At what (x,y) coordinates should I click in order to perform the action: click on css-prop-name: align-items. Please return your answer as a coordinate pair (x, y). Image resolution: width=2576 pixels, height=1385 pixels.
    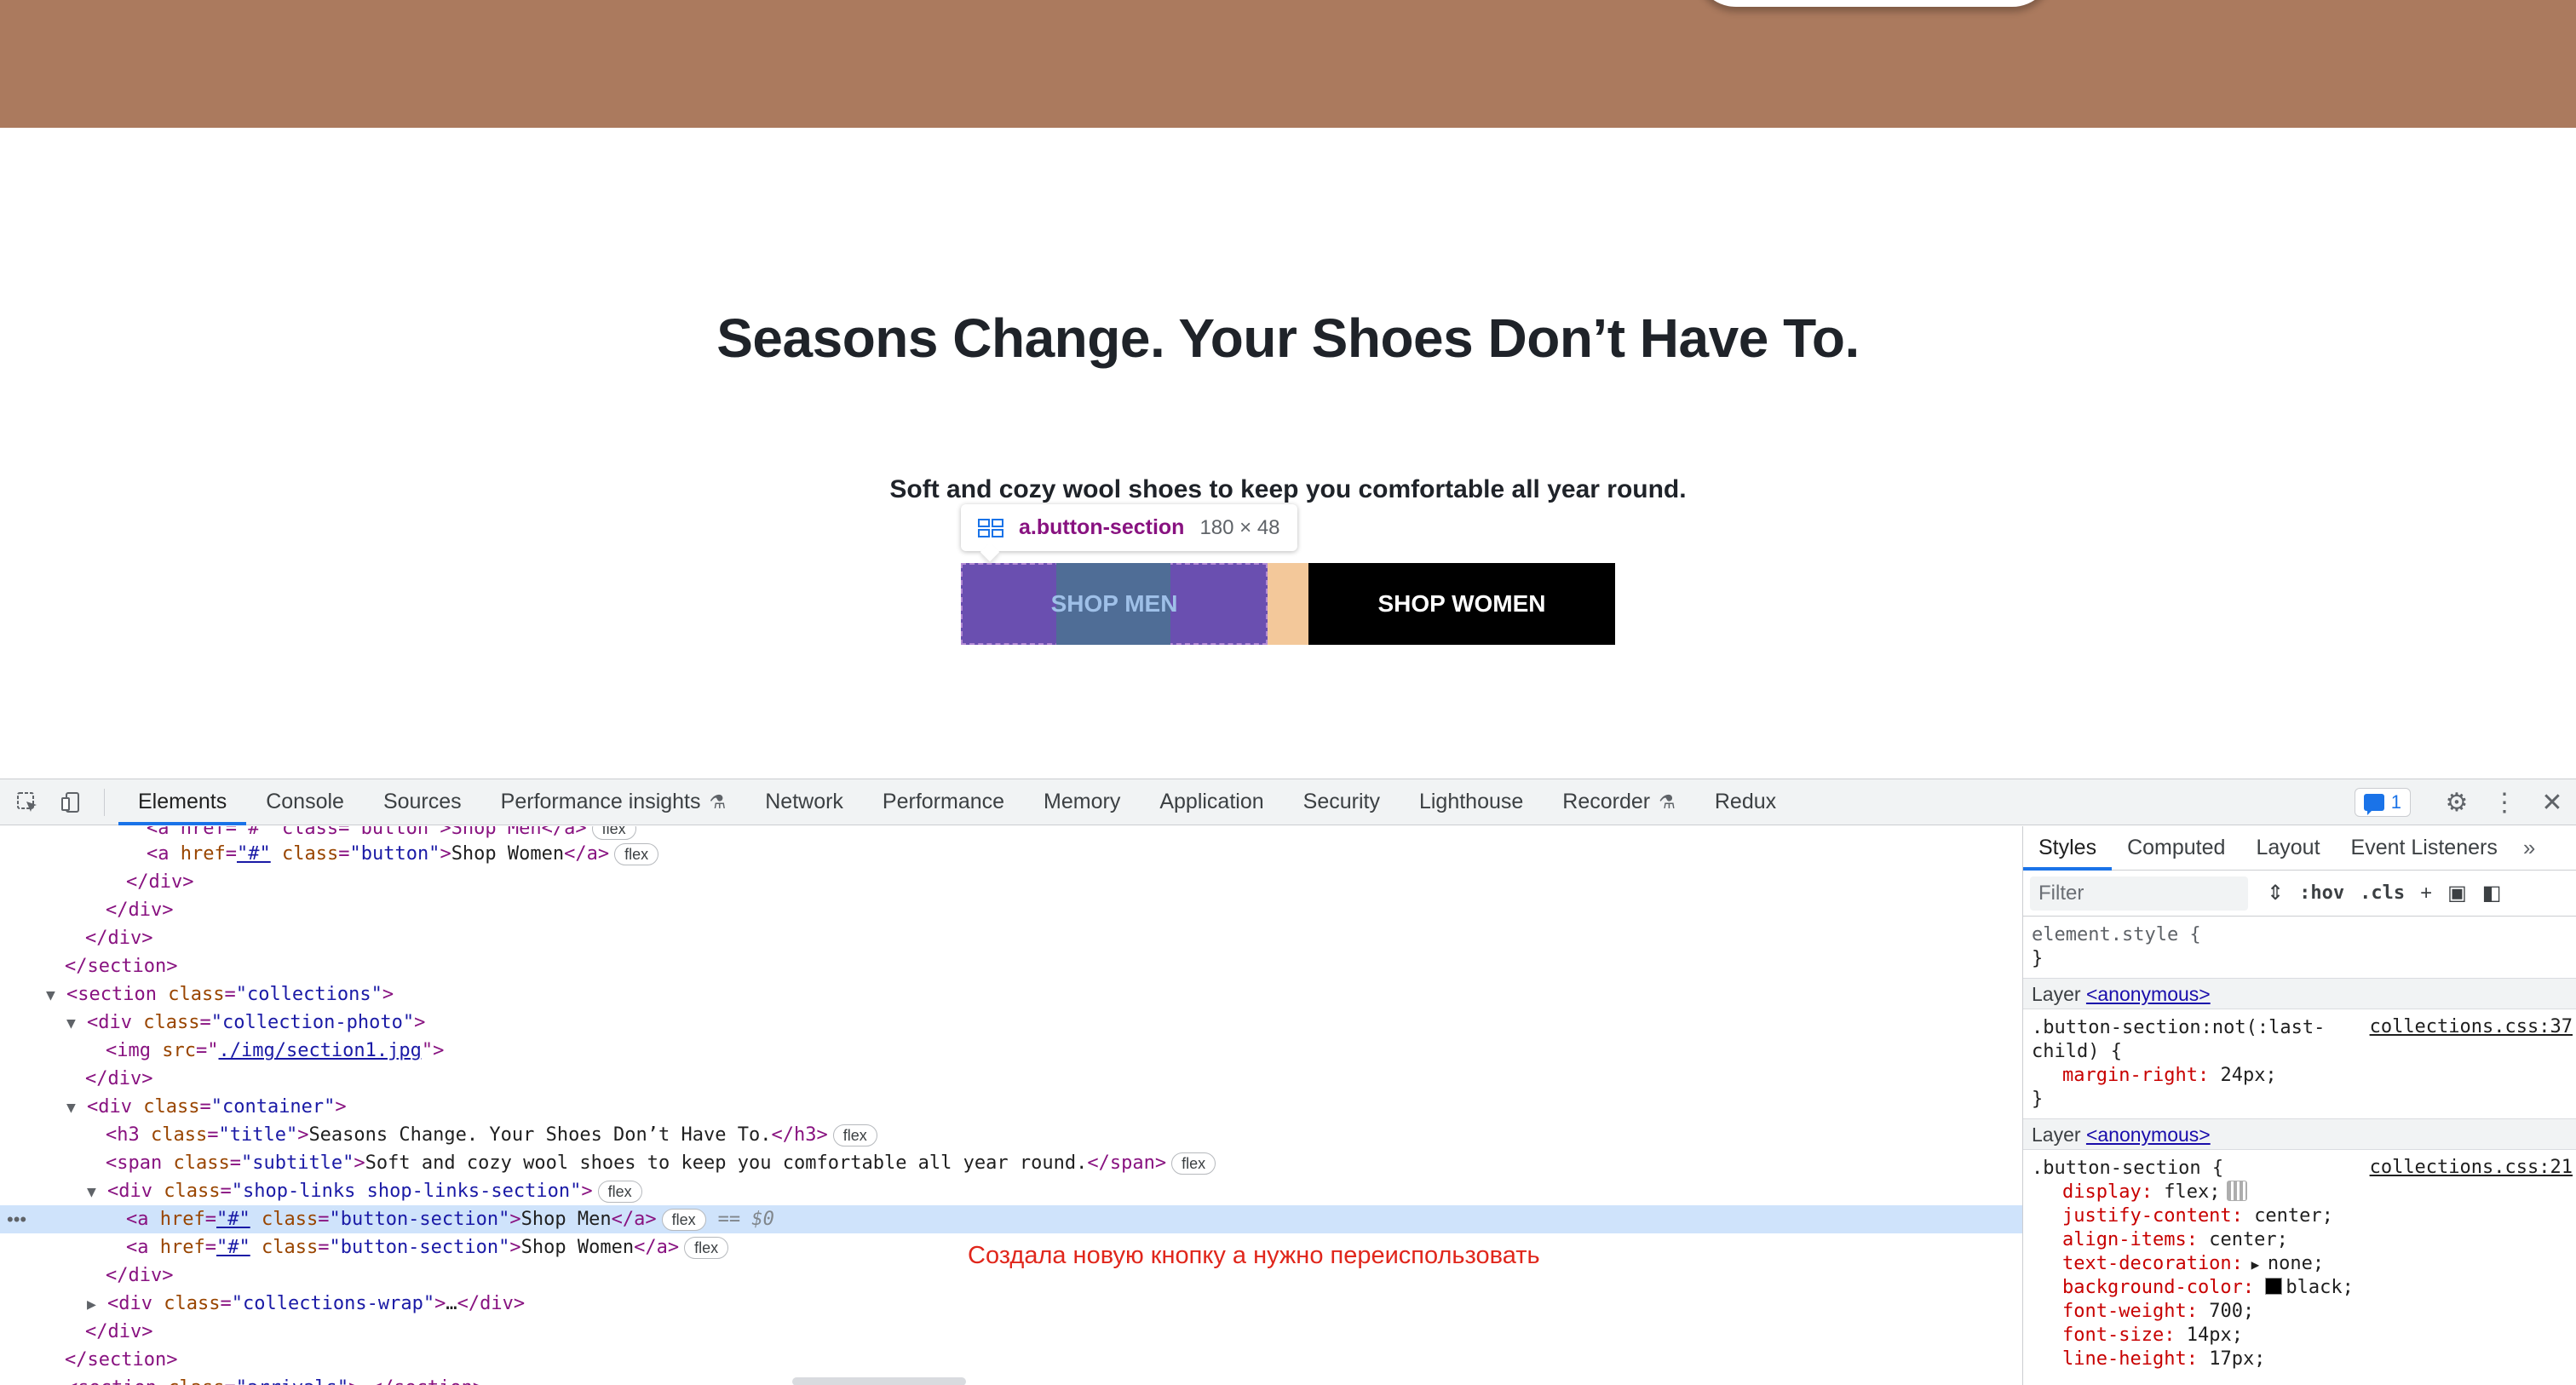
    Looking at the image, I should click on (2125, 1239).